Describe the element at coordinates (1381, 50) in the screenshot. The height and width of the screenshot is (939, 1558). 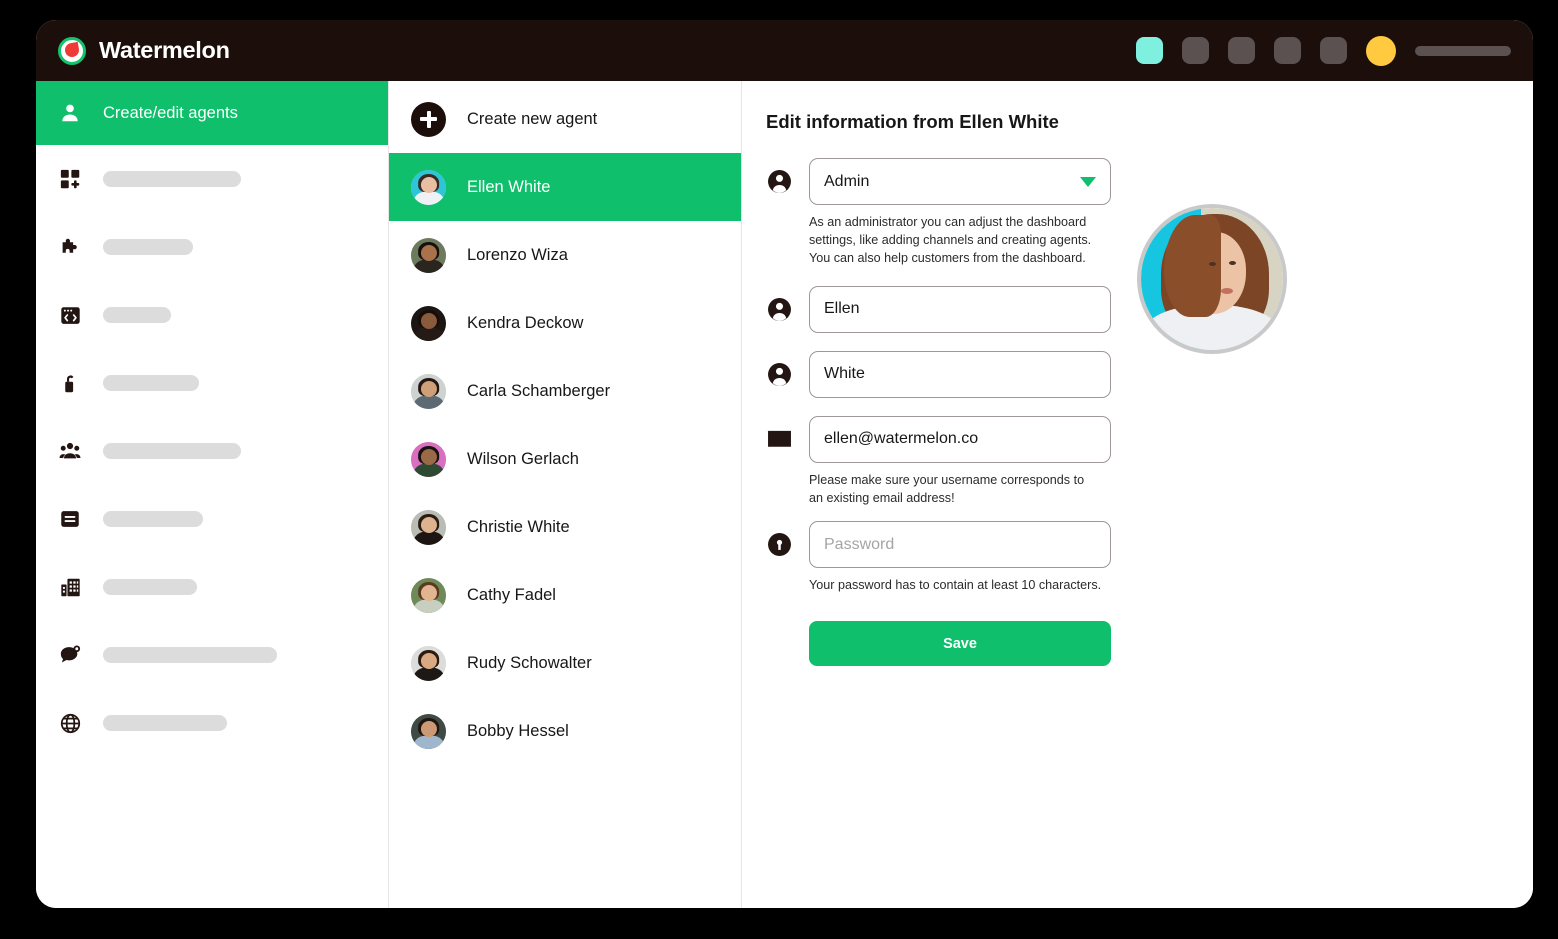
I see `status-dot-icon` at that location.